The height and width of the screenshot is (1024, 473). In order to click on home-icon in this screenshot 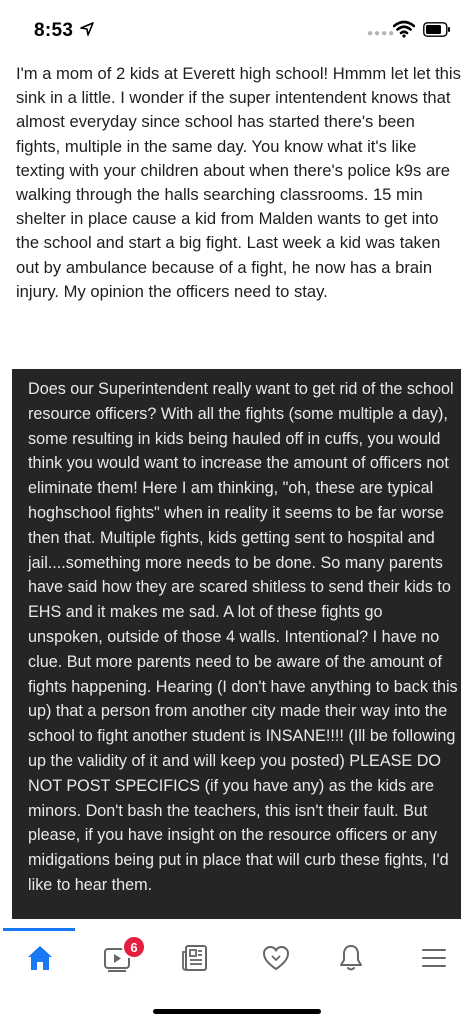, I will do `click(40, 958)`.